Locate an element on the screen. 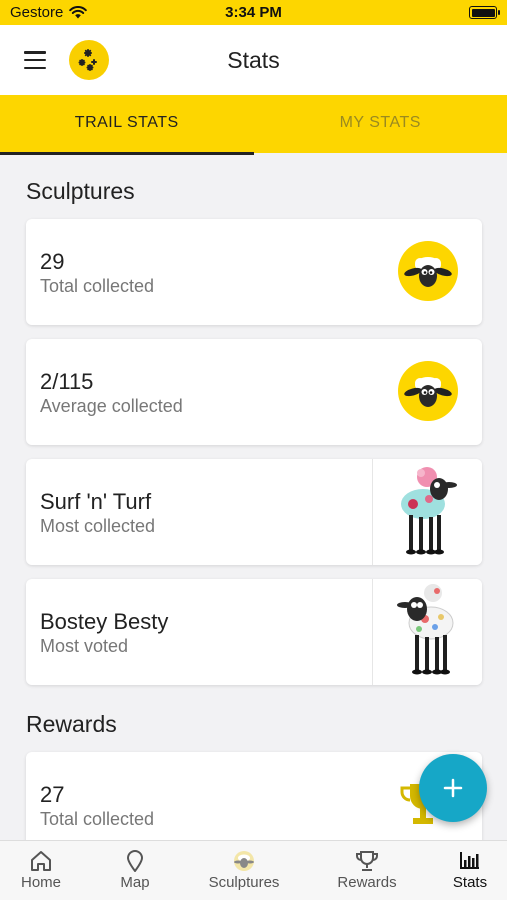 The height and width of the screenshot is (900, 507). stat-label: Most collected is located at coordinates (98, 526).